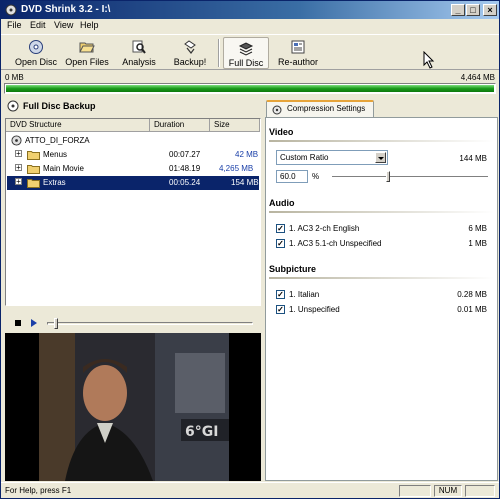  What do you see at coordinates (335, 243) in the screenshot?
I see `audio-item-label: 1. AC3 5.1-ch Unspecified` at bounding box center [335, 243].